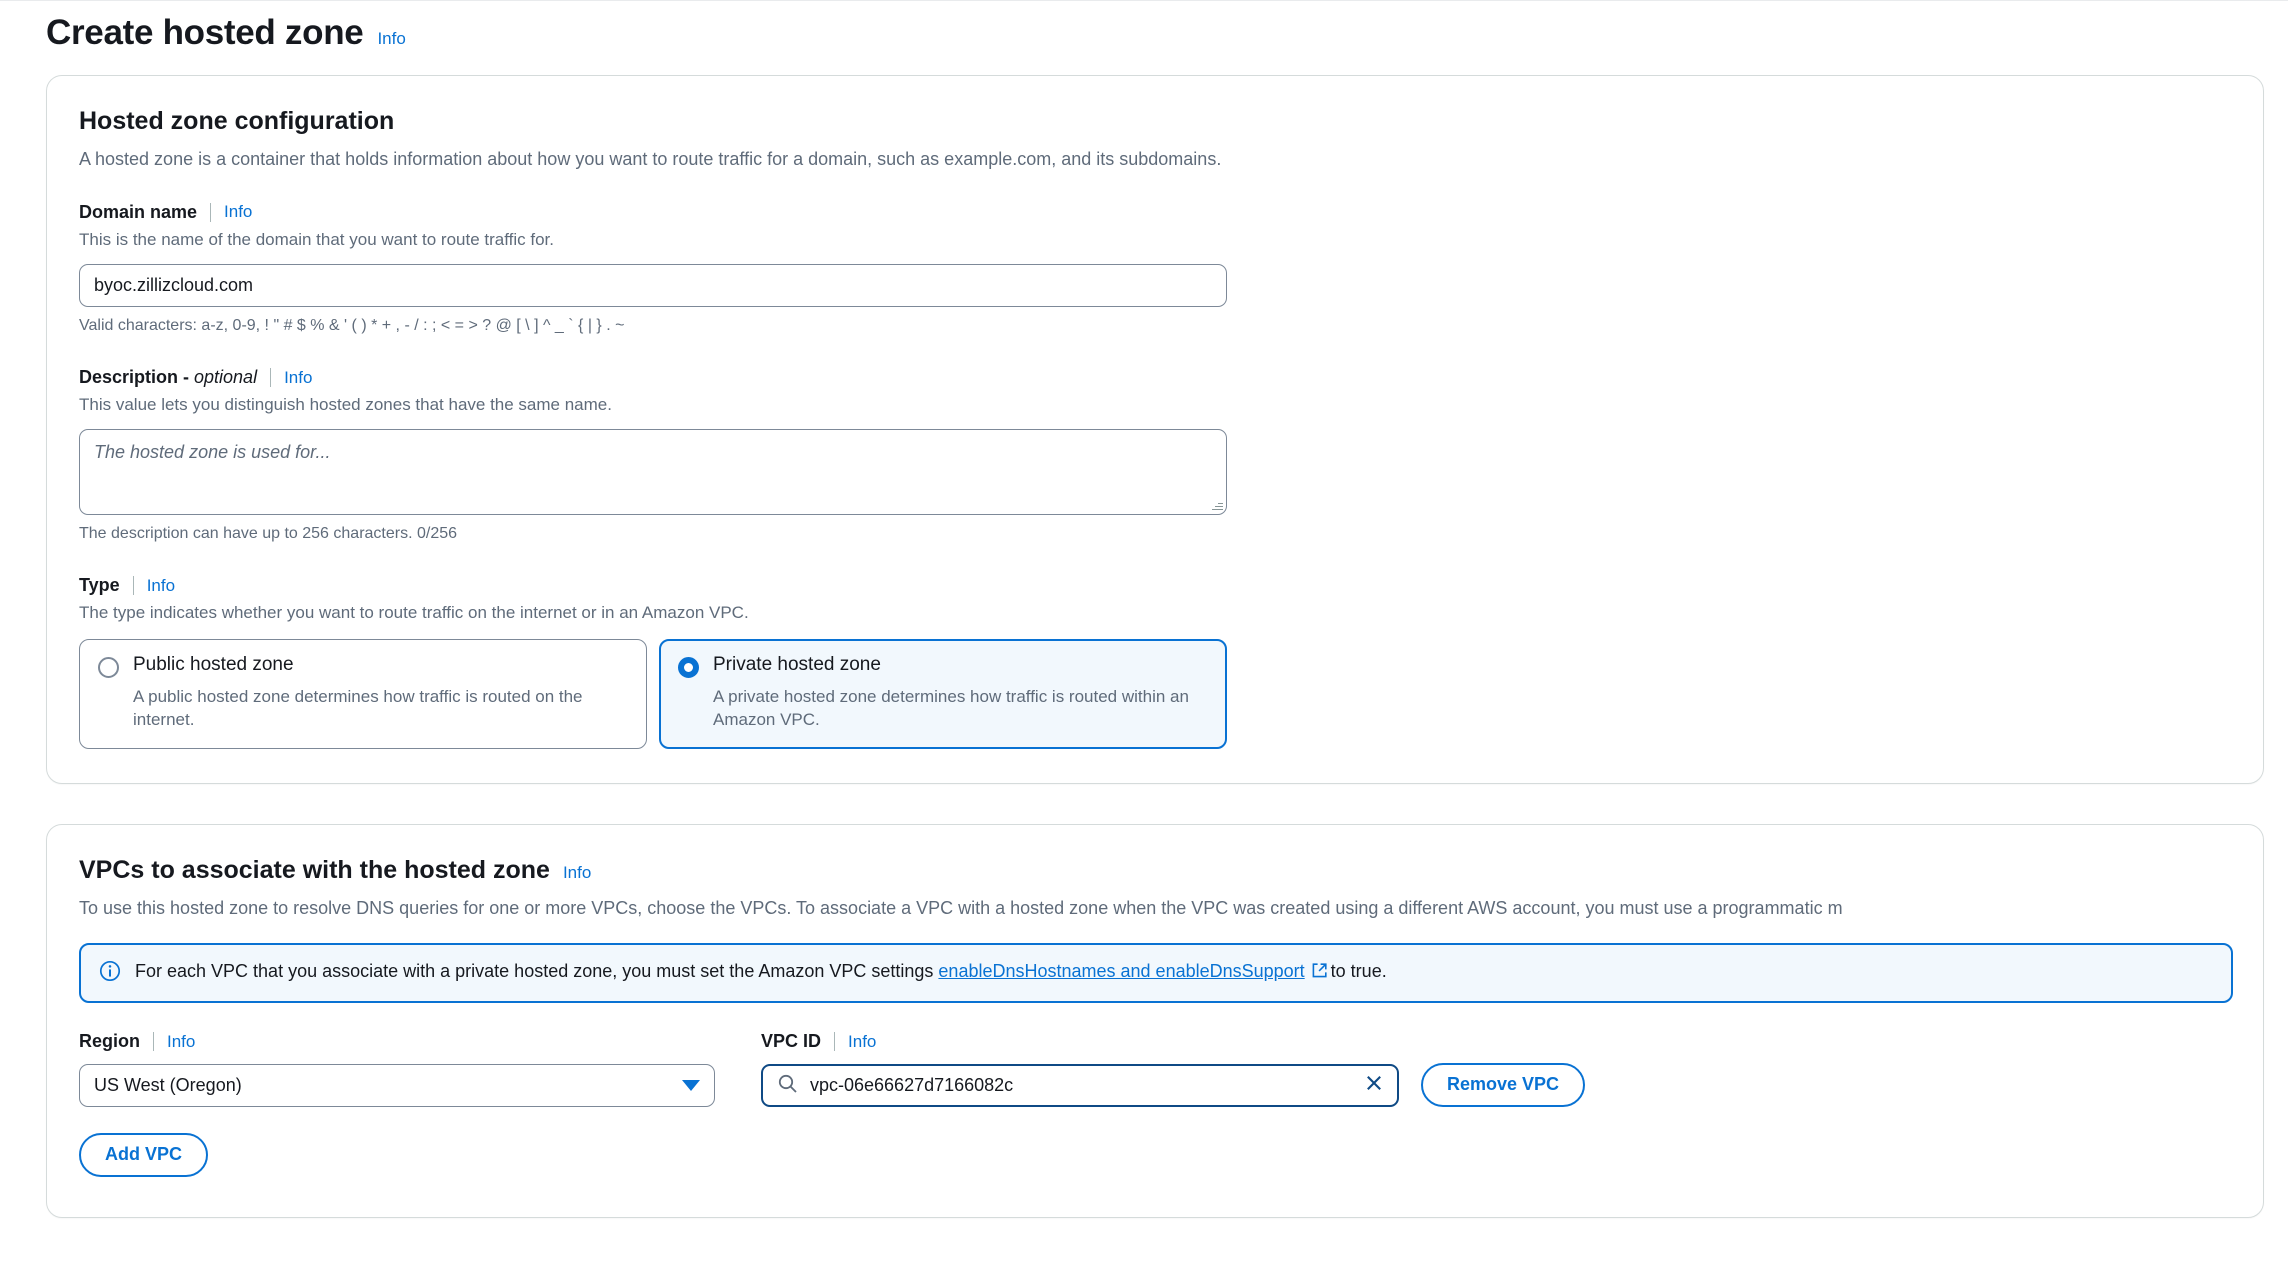 This screenshot has width=2288, height=1280. What do you see at coordinates (168, 1085) in the screenshot?
I see `region-select-value: US West (Oregon)` at bounding box center [168, 1085].